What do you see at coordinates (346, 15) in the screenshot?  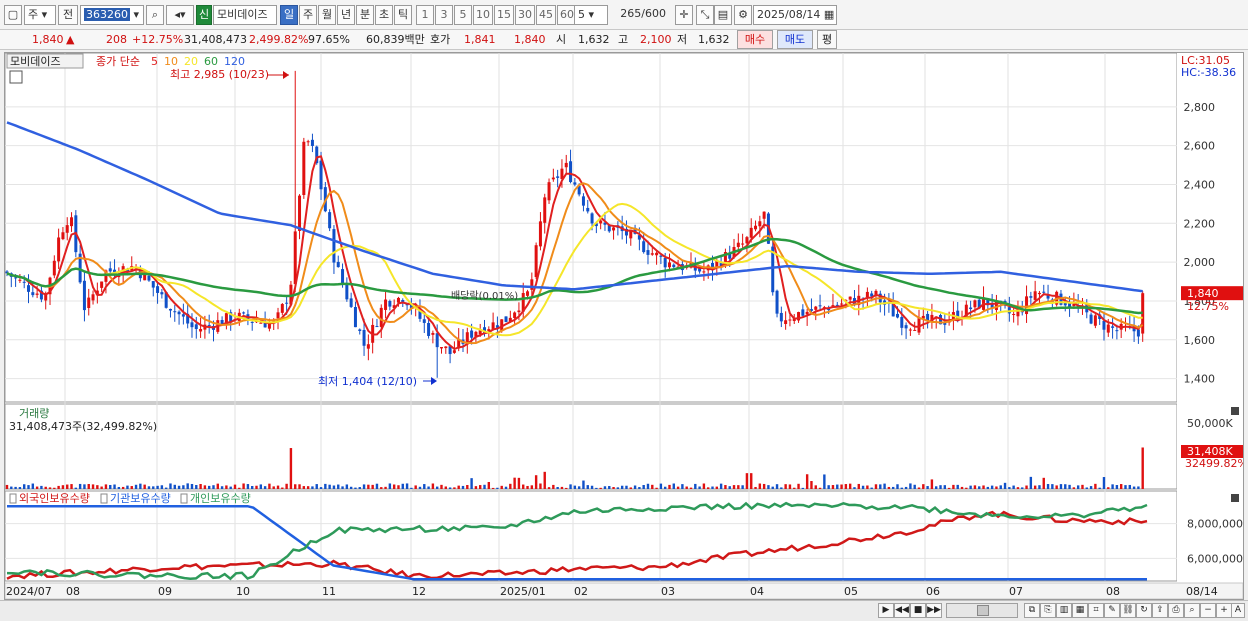 I see `period-tab-3: 년` at bounding box center [346, 15].